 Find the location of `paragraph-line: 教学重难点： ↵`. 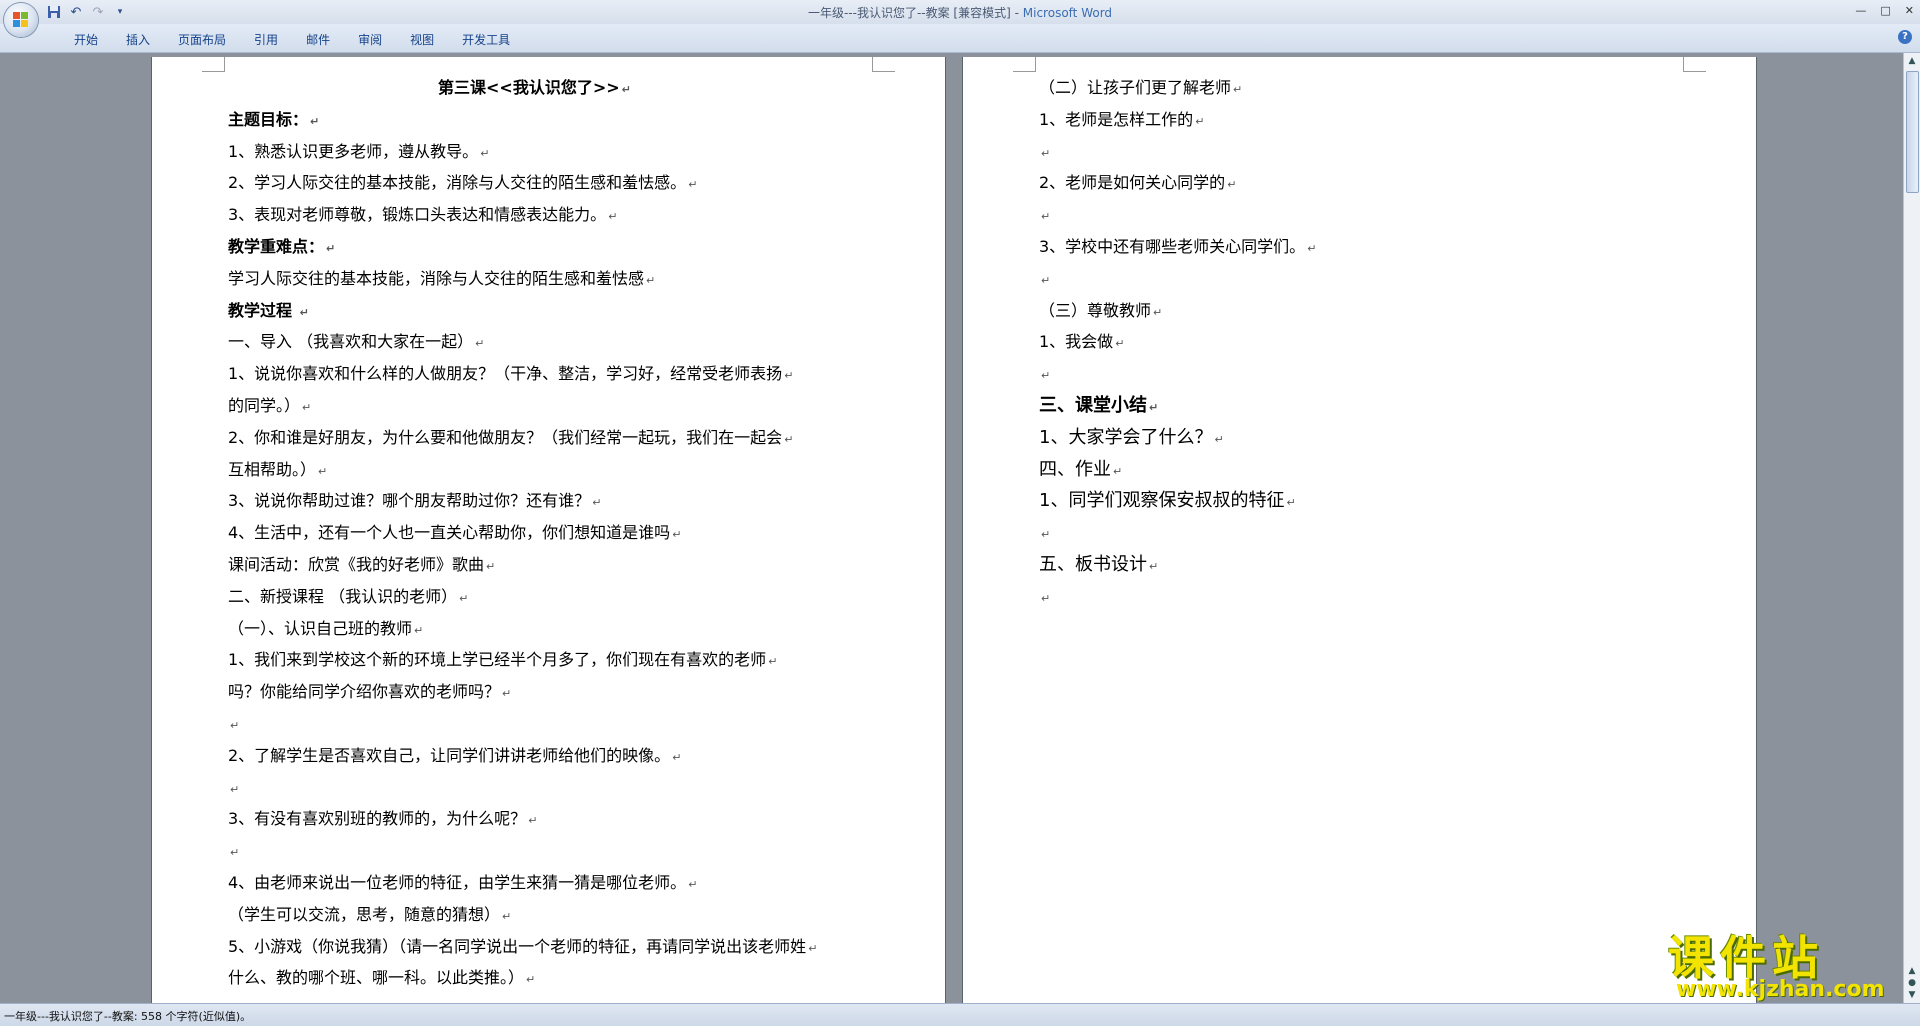

paragraph-line: 教学重难点： ↵ is located at coordinates (281, 248).